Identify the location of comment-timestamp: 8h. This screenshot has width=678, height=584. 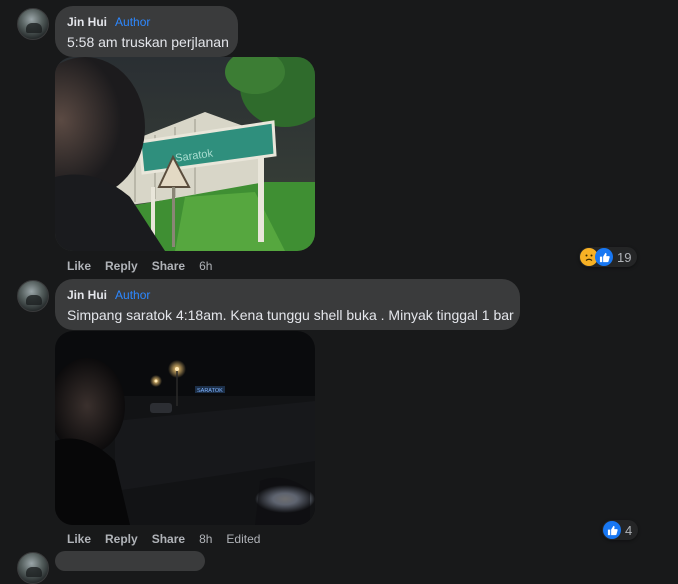
(205, 539).